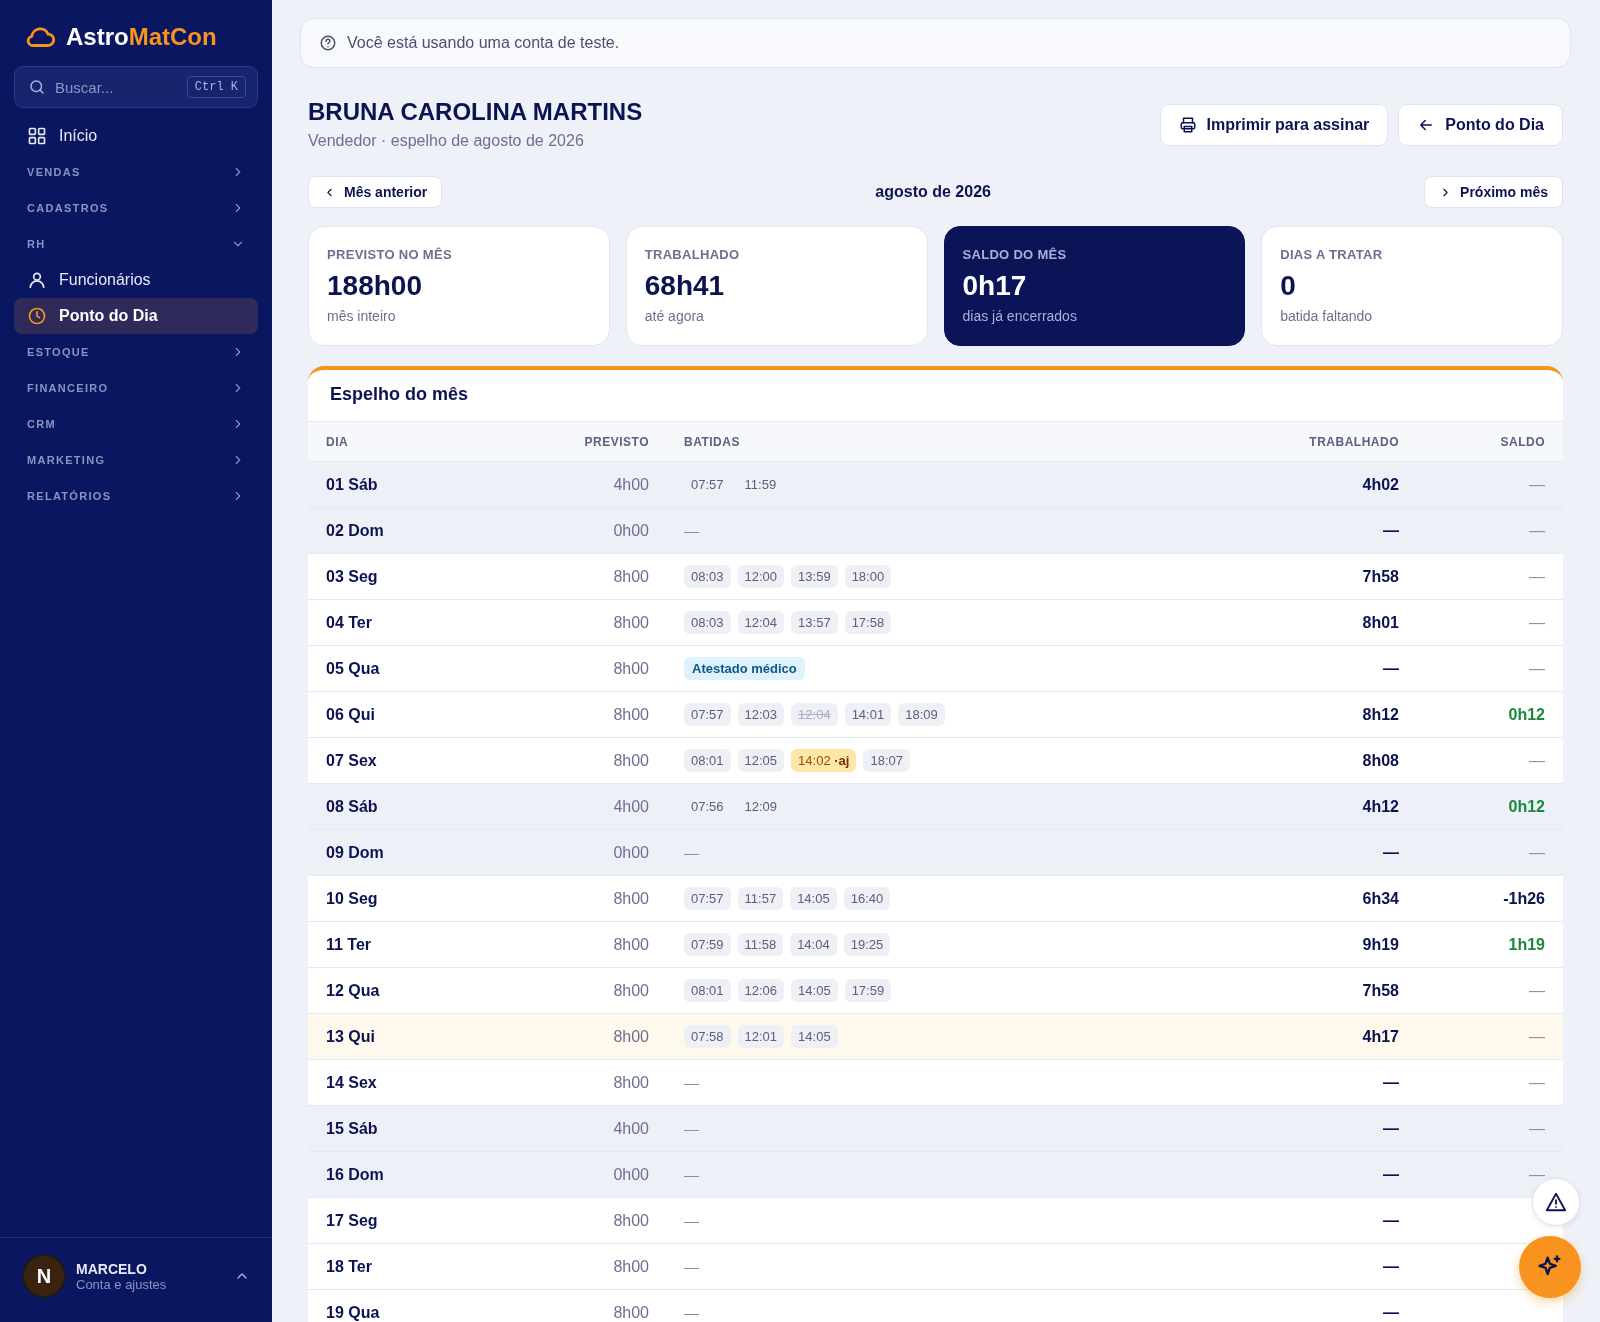 Image resolution: width=1600 pixels, height=1322 pixels. I want to click on worked-cell: 8h01, so click(1380, 622).